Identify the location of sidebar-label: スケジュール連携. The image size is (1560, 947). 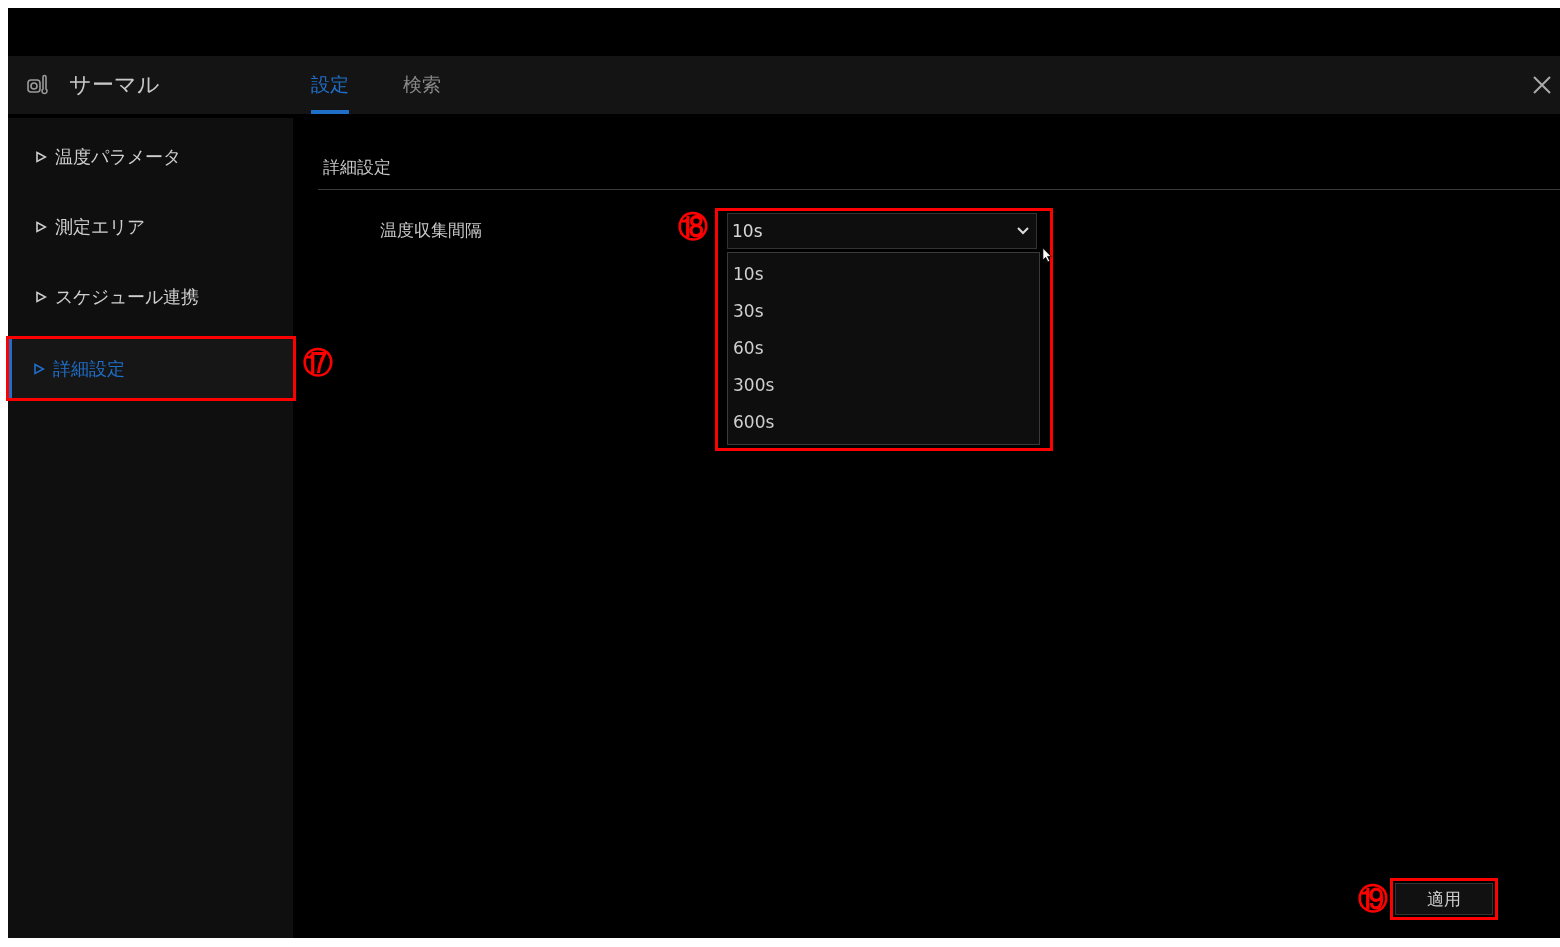
(127, 297).